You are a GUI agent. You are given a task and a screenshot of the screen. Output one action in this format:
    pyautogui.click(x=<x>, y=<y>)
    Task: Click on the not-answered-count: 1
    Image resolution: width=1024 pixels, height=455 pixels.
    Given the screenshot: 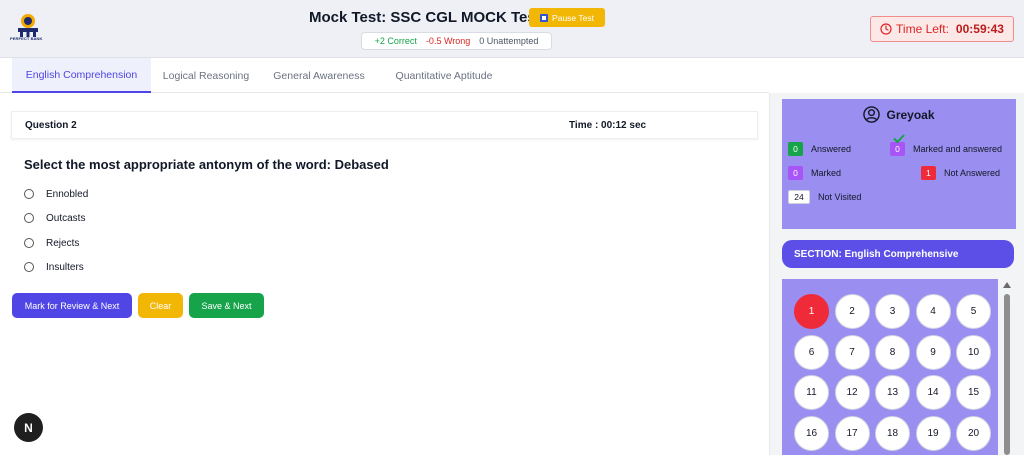 What is the action you would take?
    pyautogui.click(x=928, y=173)
    